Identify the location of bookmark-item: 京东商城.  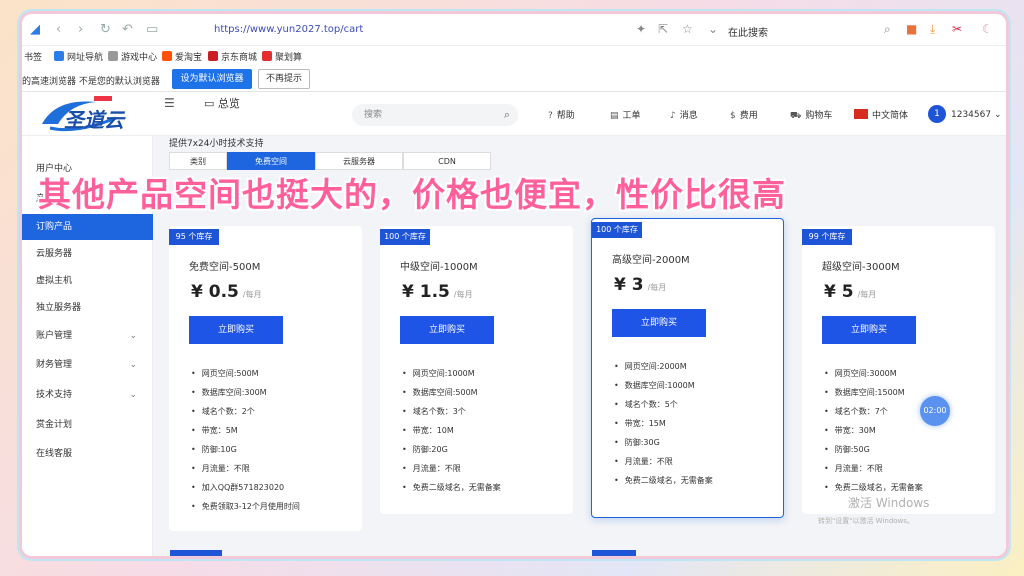
(232, 56).